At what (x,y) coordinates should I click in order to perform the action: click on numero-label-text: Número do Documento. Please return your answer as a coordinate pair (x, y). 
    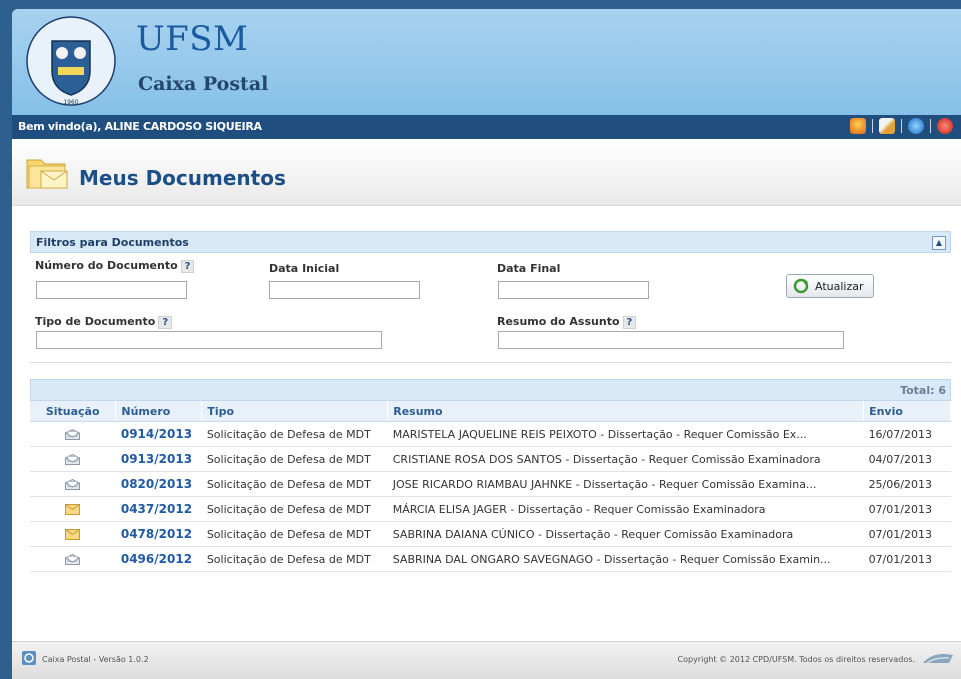
    Looking at the image, I should click on (106, 265).